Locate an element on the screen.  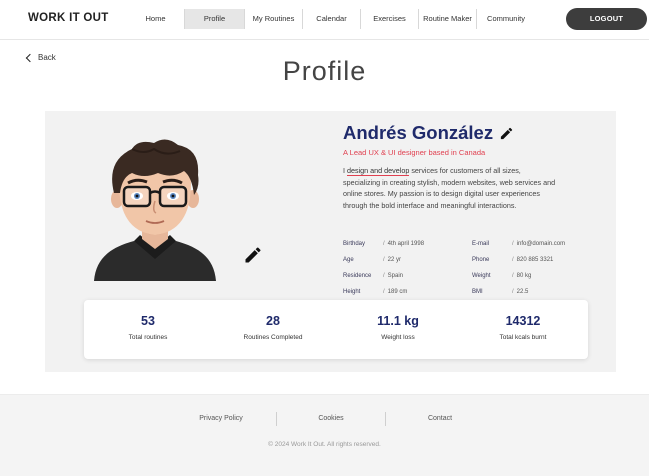
detail-weight: Weight/80 kg is located at coordinates (502, 276).